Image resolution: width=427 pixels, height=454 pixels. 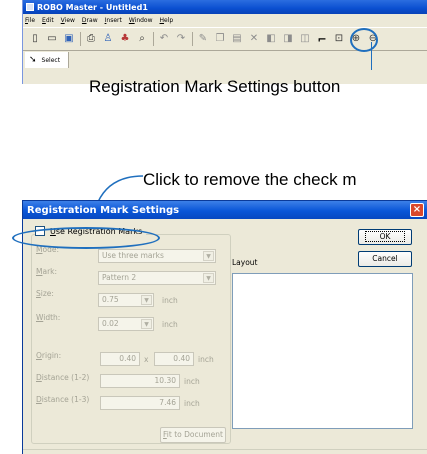 I want to click on group-icon: ◧, so click(x=271, y=39).